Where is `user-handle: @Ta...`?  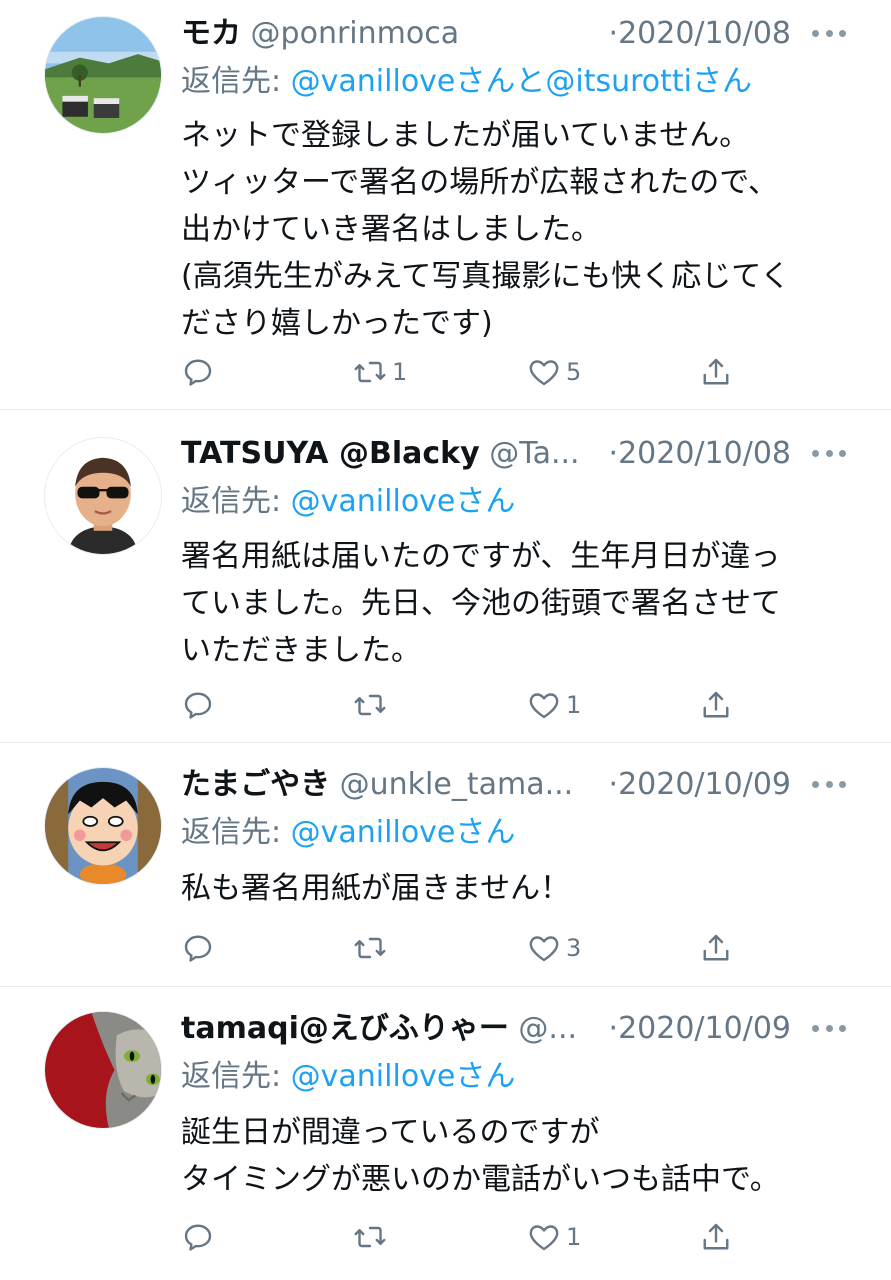 user-handle: @Ta... is located at coordinates (534, 453).